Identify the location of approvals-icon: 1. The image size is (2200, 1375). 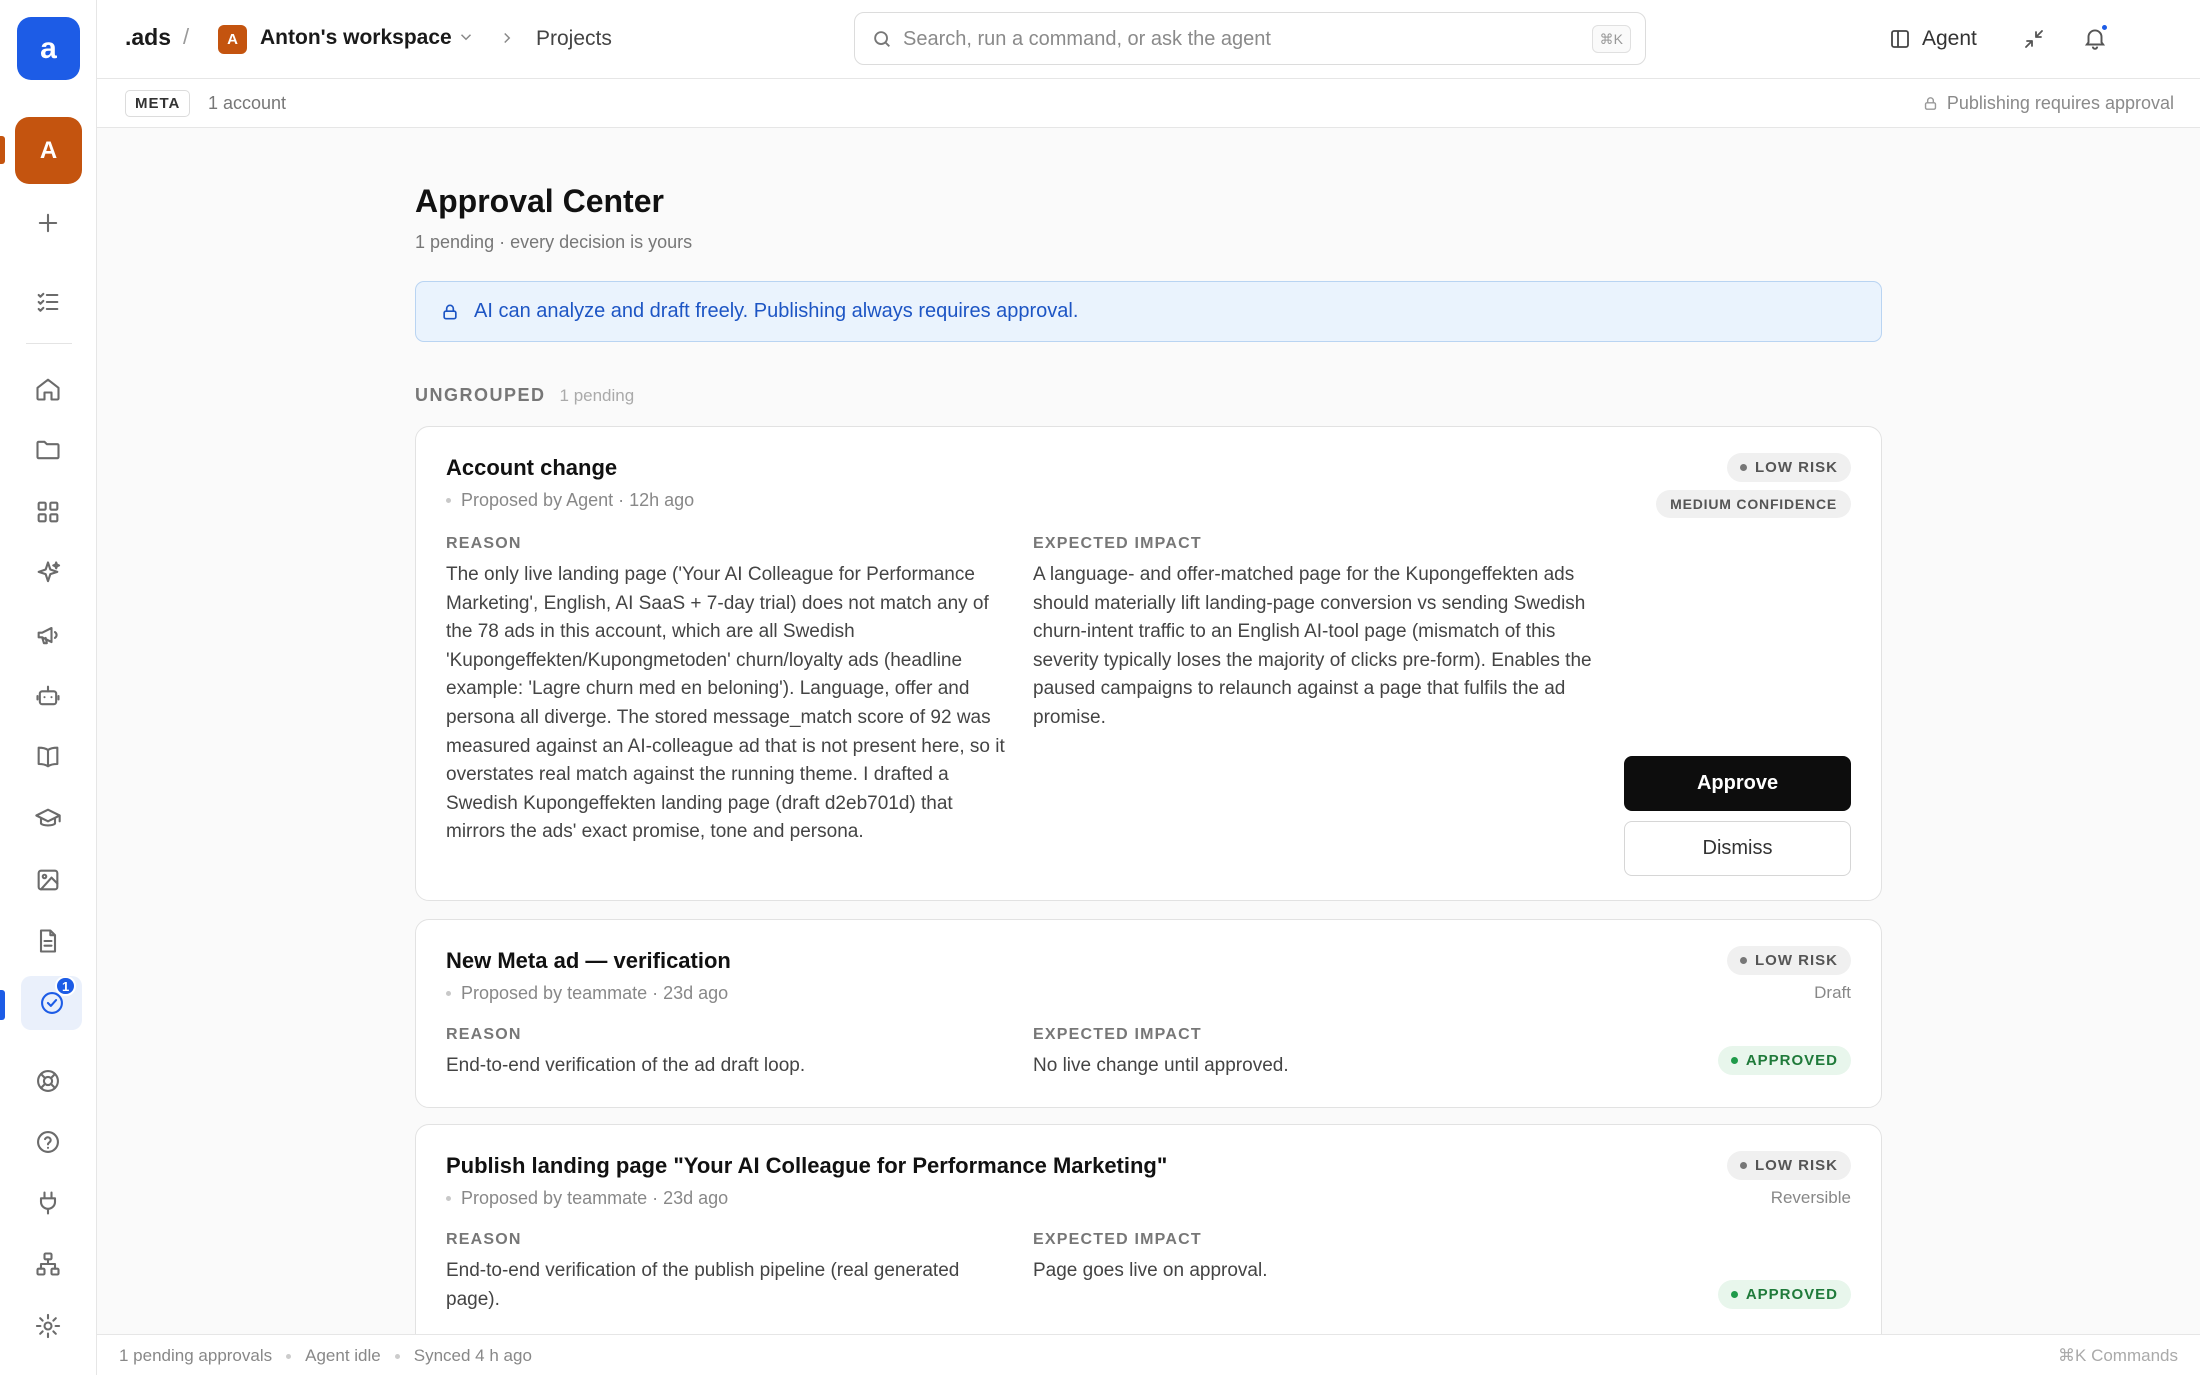
(51, 1003).